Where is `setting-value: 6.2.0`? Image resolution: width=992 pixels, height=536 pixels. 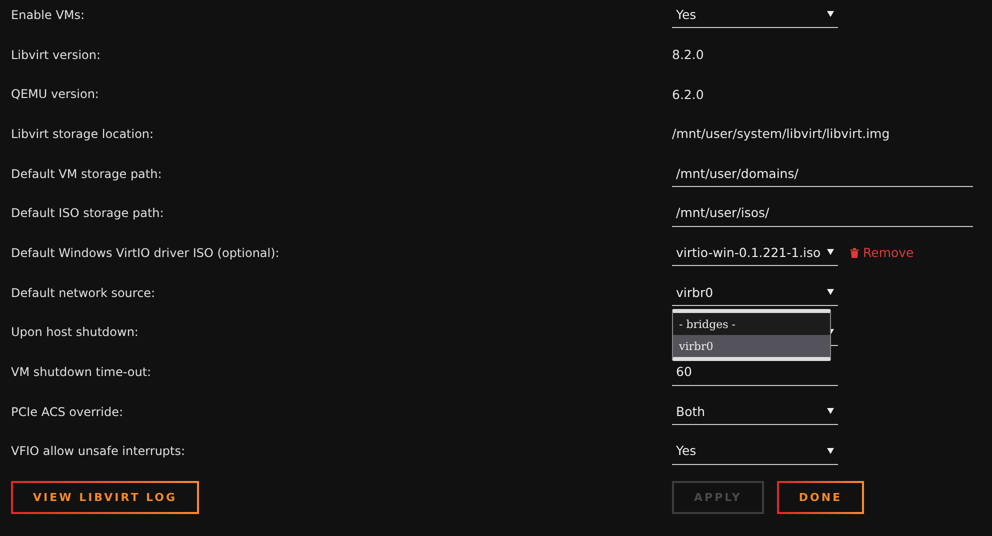 setting-value: 6.2.0 is located at coordinates (688, 94).